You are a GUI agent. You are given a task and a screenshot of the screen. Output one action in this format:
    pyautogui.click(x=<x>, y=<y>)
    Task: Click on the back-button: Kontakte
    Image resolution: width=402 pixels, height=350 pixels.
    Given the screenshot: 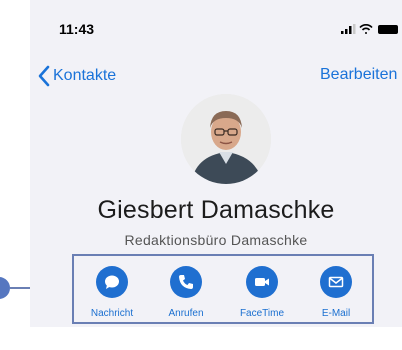 What is the action you would take?
    pyautogui.click(x=76, y=76)
    